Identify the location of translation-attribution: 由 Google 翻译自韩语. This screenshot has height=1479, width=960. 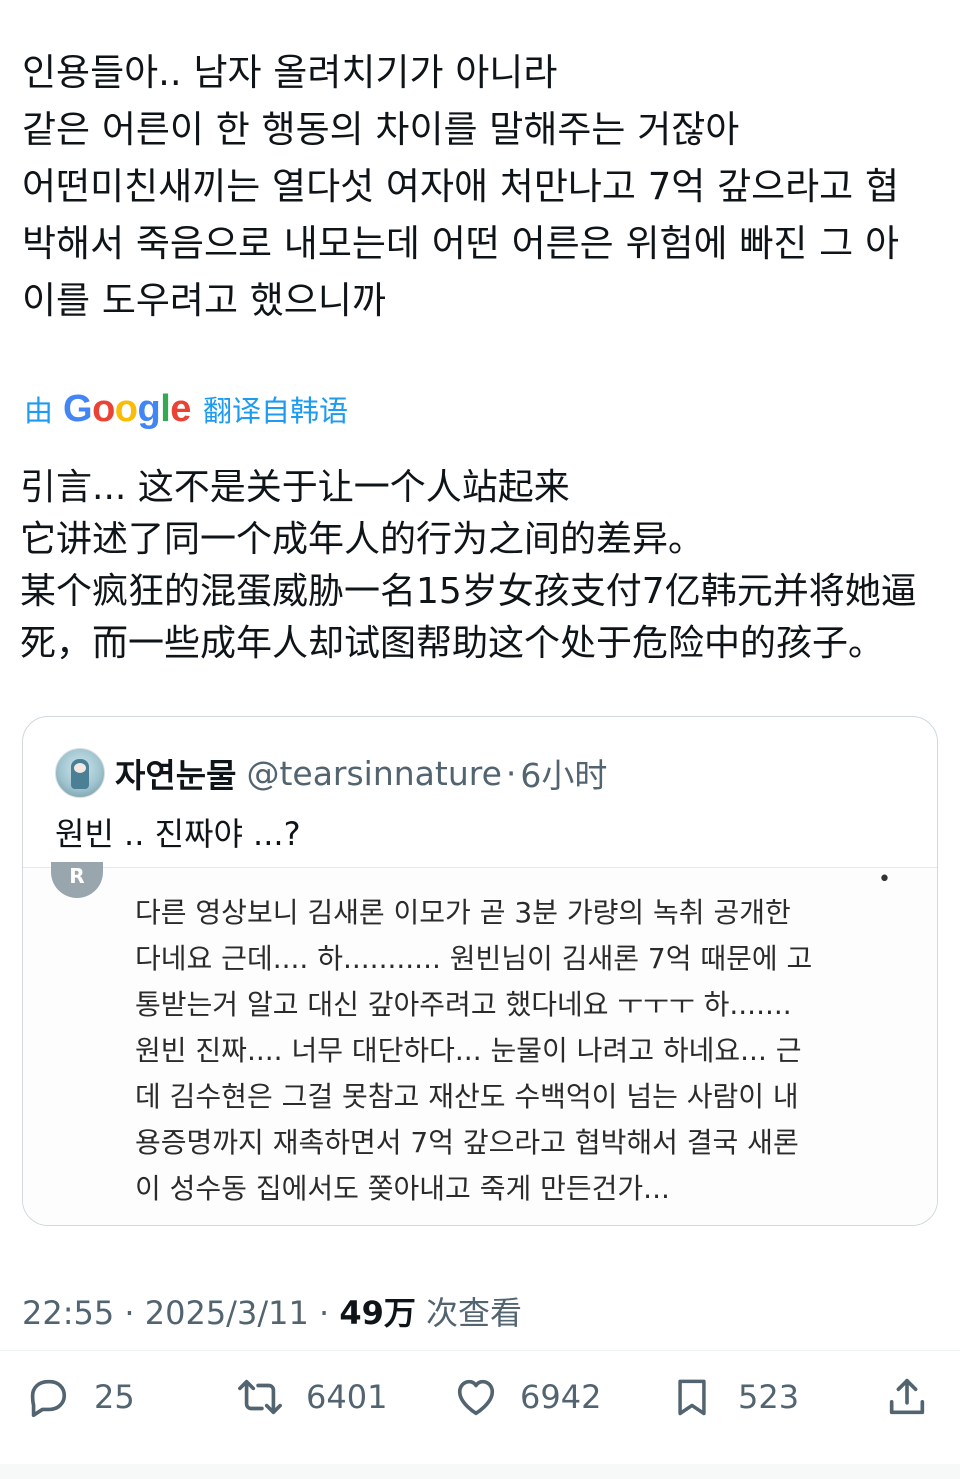
(186, 409).